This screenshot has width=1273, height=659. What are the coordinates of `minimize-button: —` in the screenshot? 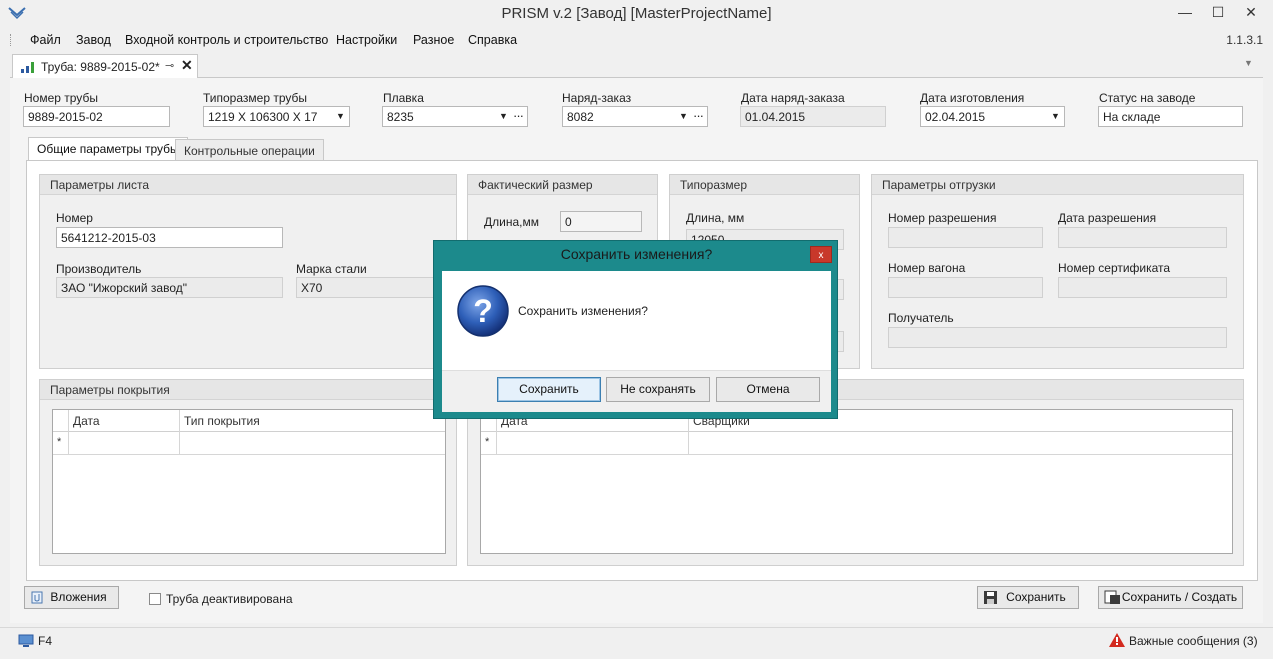 It's located at (1185, 13).